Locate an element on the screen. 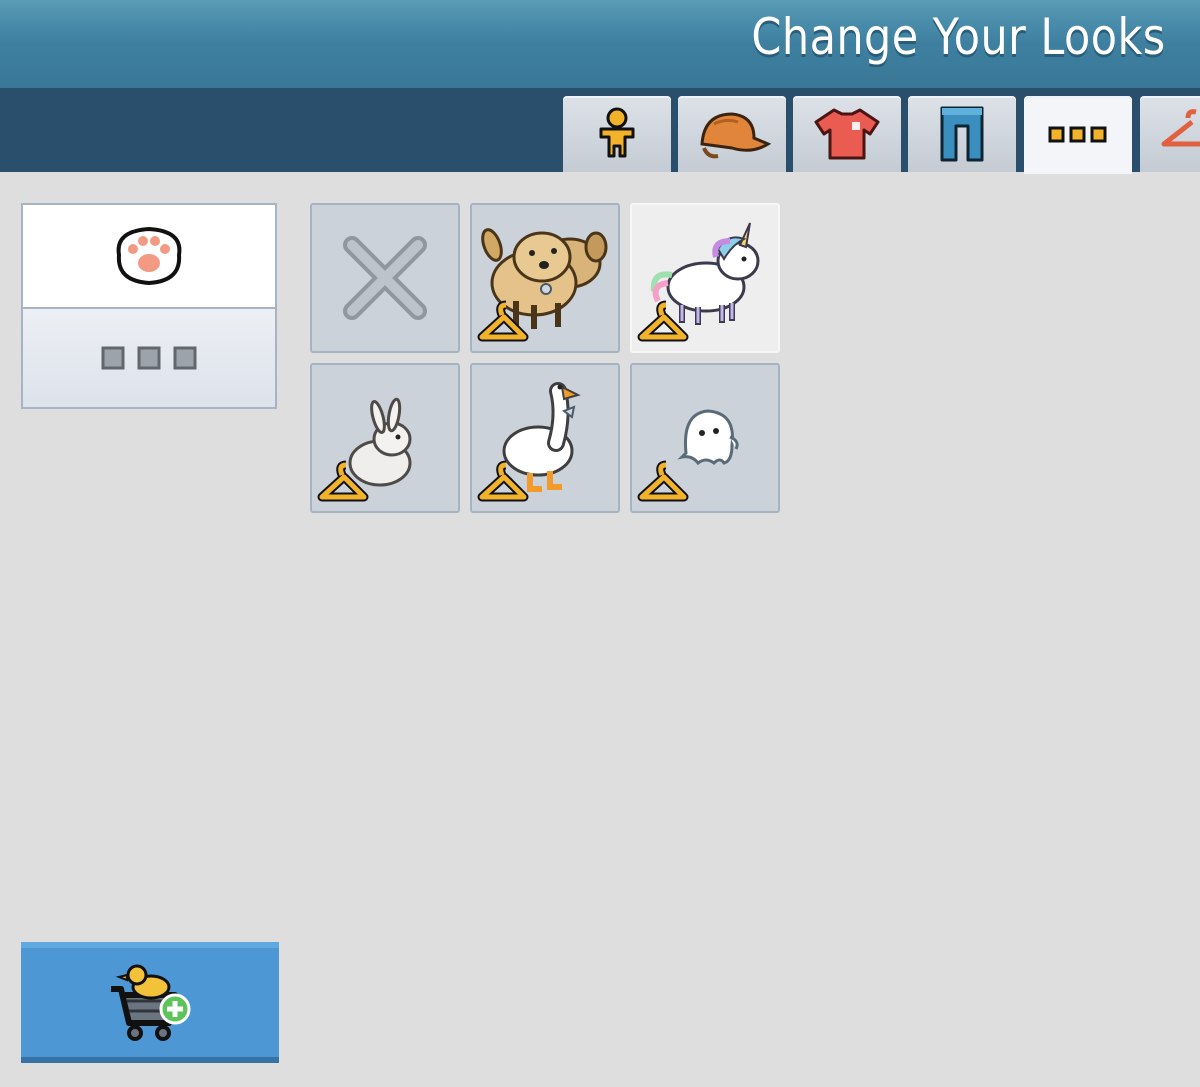 This screenshot has height=1087, width=1200. cap-icon is located at coordinates (736, 135).